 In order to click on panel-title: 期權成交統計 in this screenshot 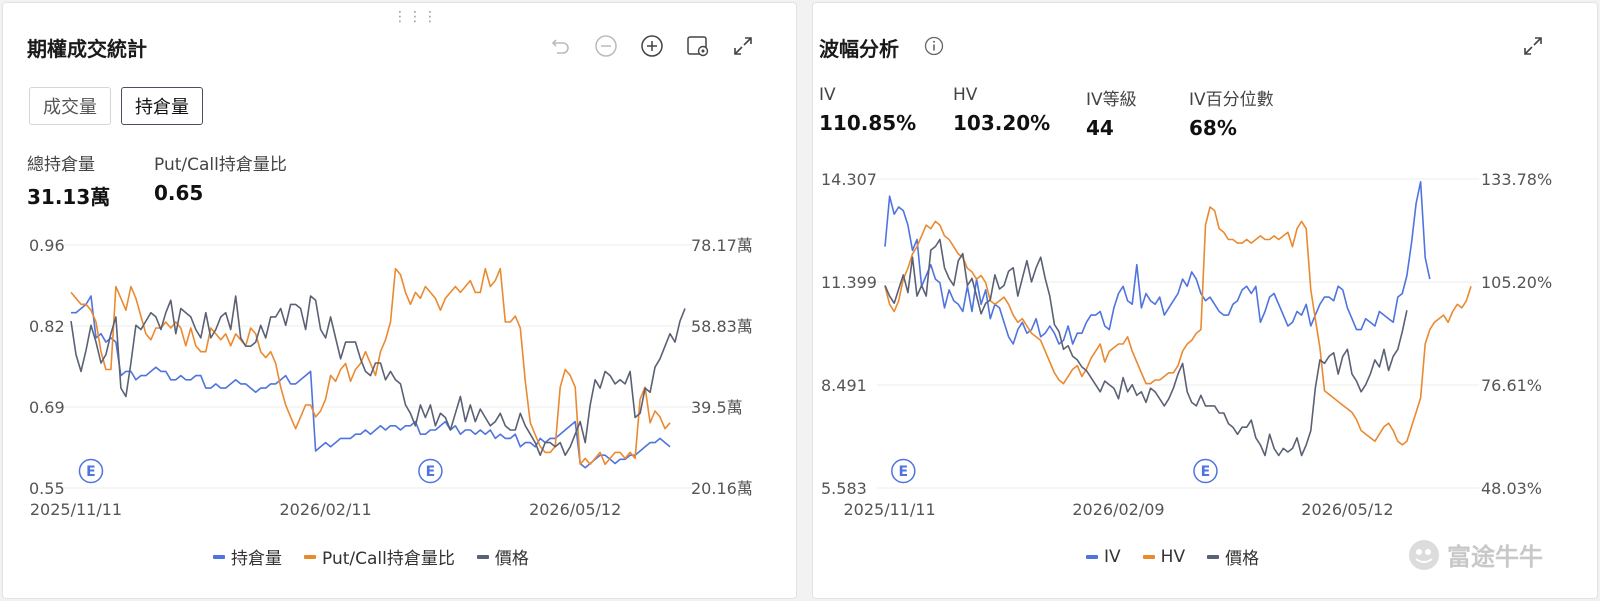, I will do `click(87, 49)`.